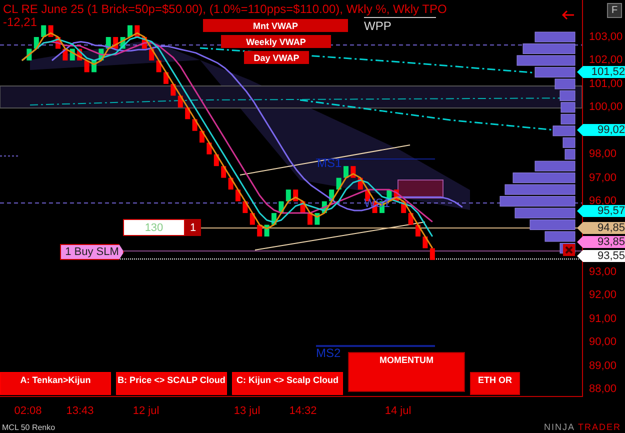 The width and height of the screenshot is (625, 433). Describe the element at coordinates (398, 411) in the screenshot. I see `time-axis-label: 14 jul` at that location.